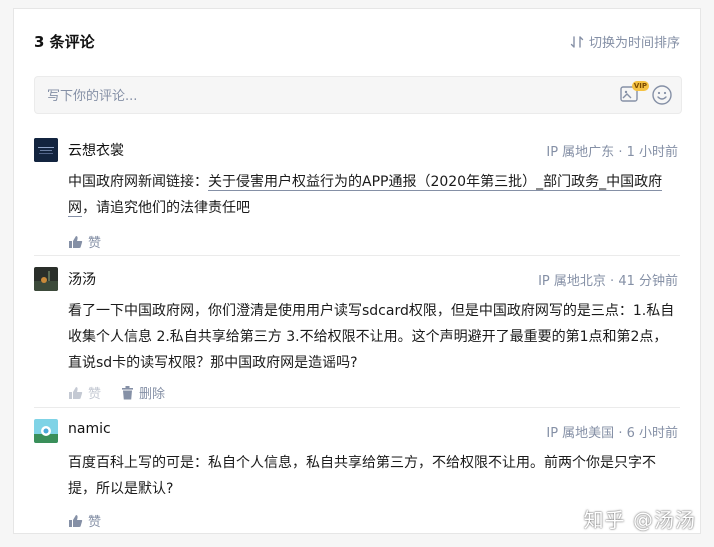  Describe the element at coordinates (128, 392) in the screenshot. I see `trash-icon` at that location.